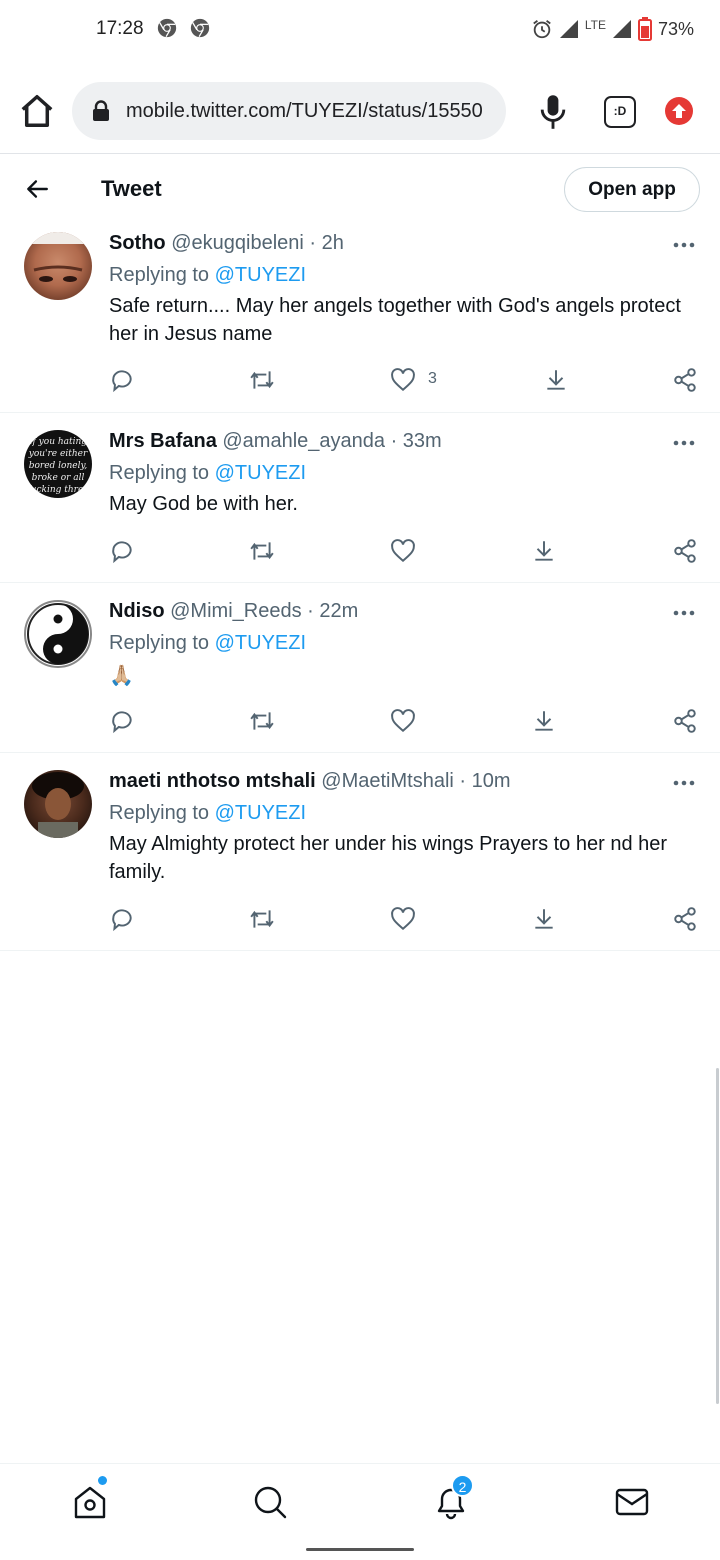 The width and height of the screenshot is (720, 1560). What do you see at coordinates (462, 1485) in the screenshot?
I see `notification-badge: 2` at bounding box center [462, 1485].